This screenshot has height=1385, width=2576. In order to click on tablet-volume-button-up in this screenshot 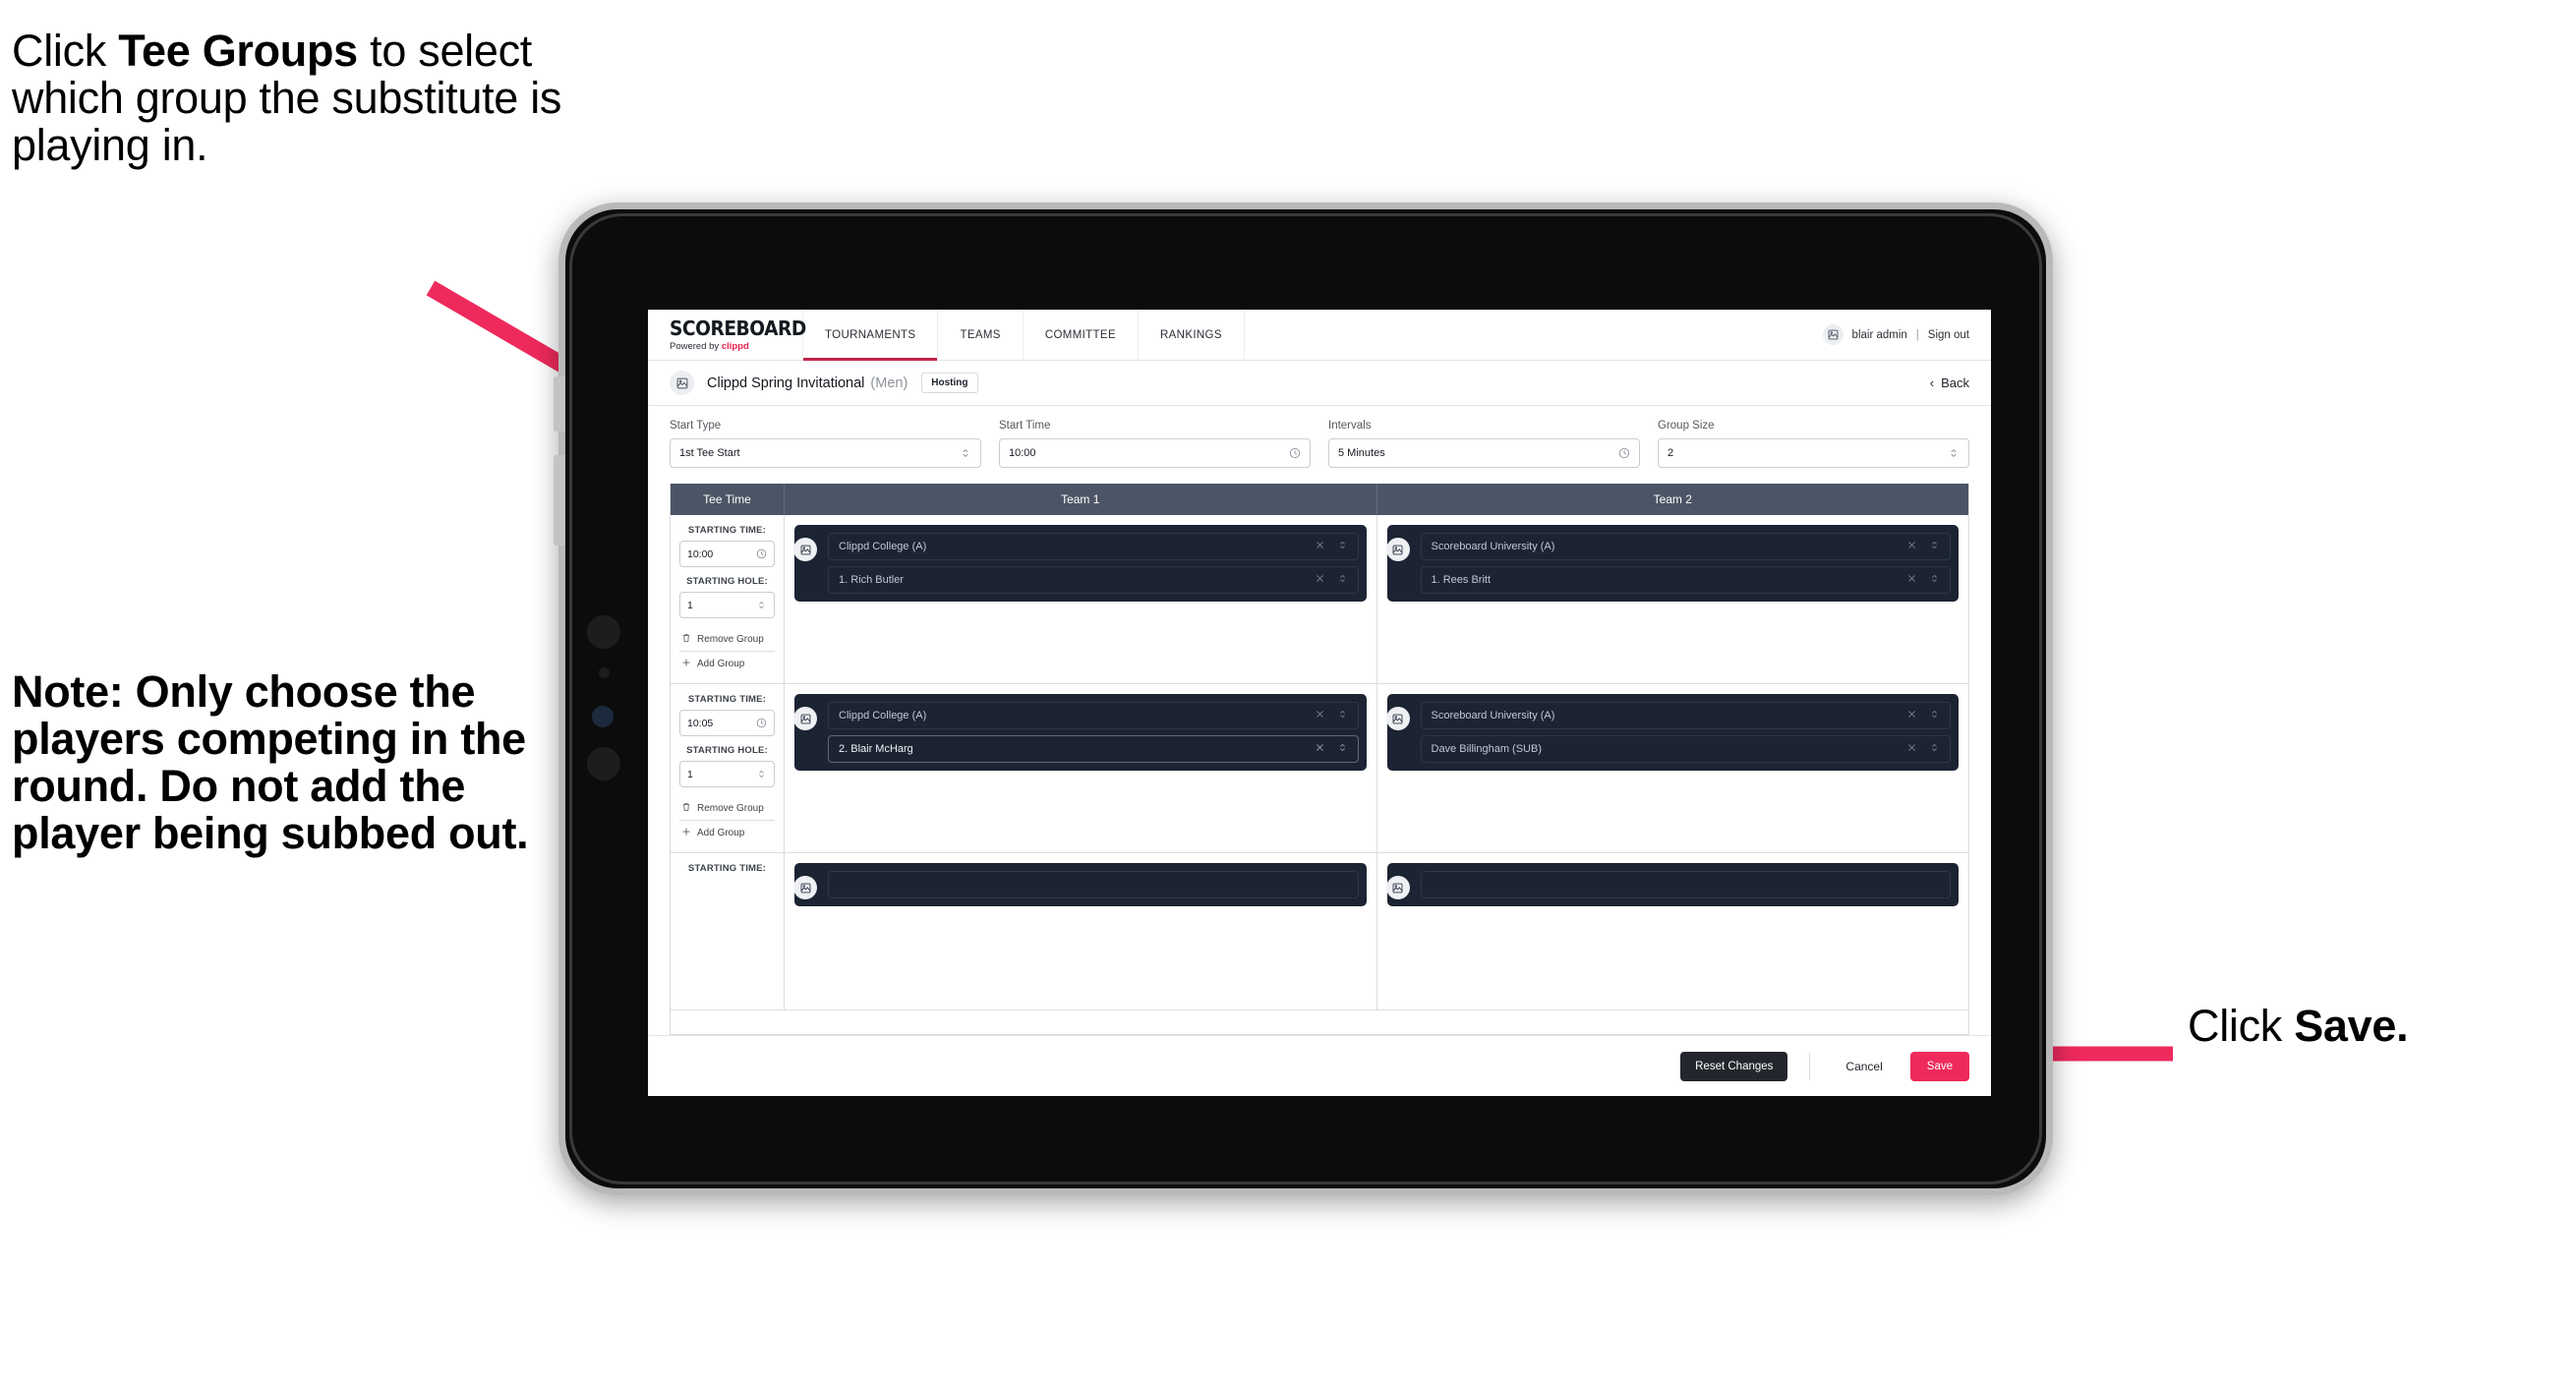, I will do `click(559, 404)`.